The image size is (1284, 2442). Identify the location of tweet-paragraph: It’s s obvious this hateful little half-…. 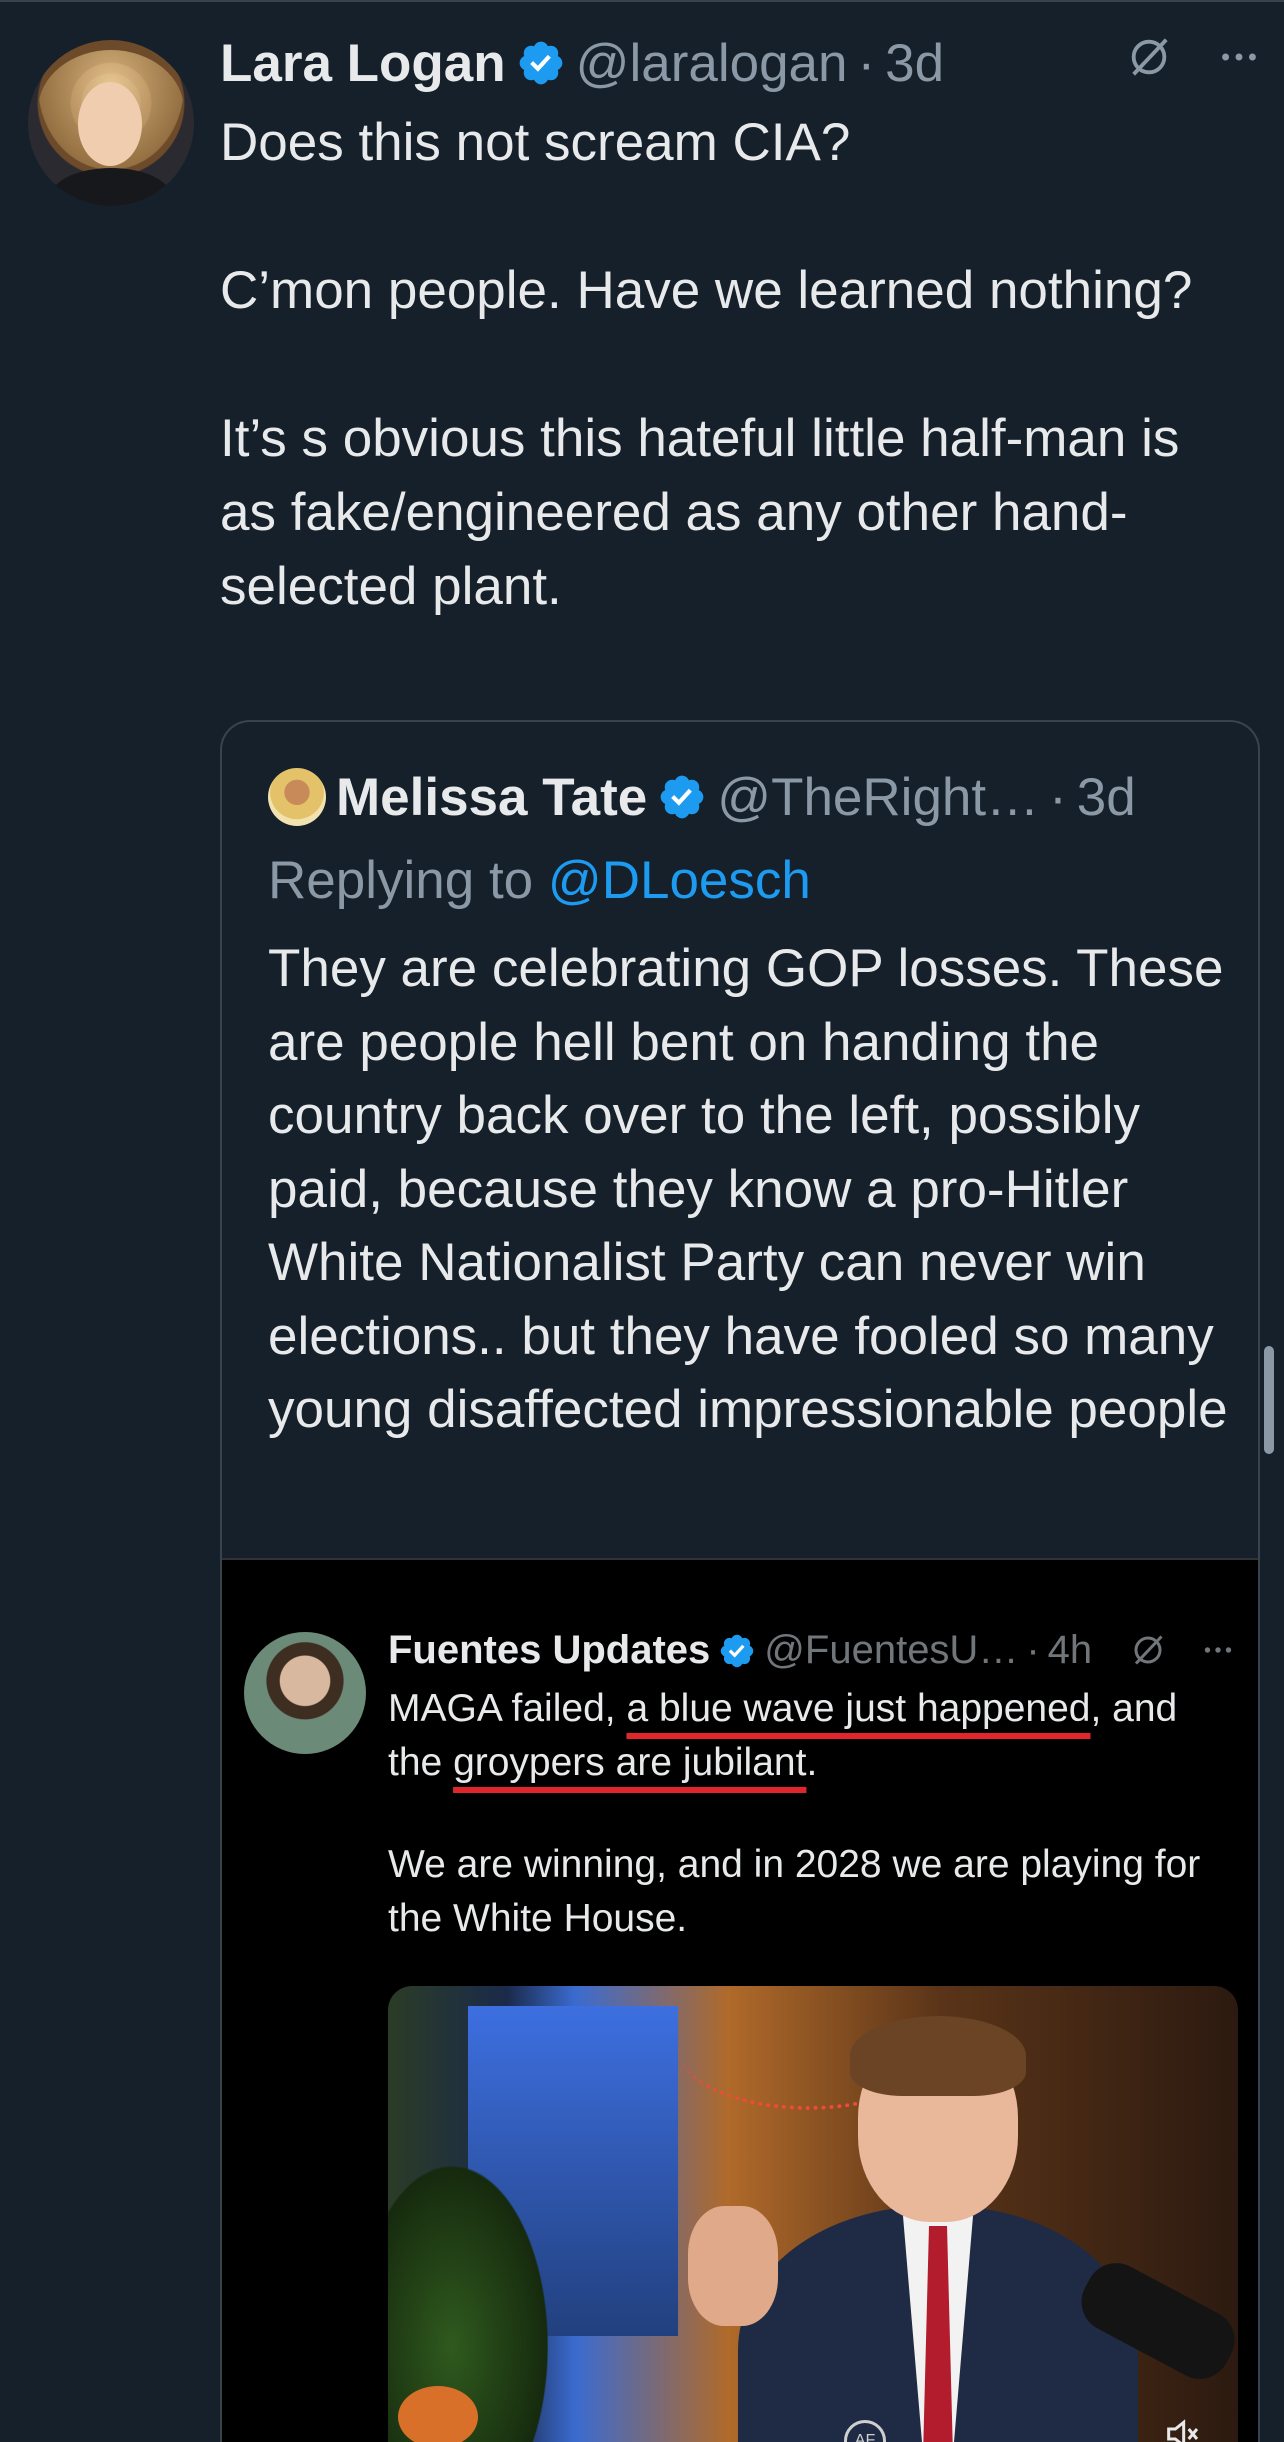
(700, 512).